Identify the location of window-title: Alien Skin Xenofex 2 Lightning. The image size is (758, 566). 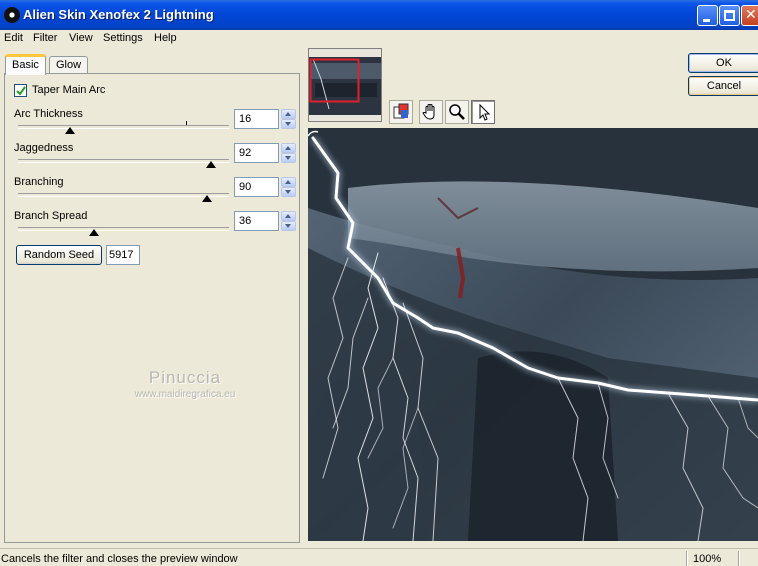
(118, 14).